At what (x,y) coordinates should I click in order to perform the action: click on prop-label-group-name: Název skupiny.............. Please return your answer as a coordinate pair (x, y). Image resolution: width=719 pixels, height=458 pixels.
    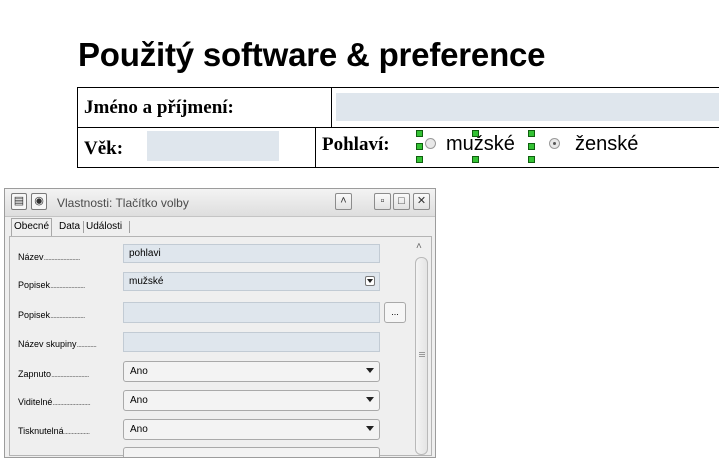
    Looking at the image, I should click on (57, 344).